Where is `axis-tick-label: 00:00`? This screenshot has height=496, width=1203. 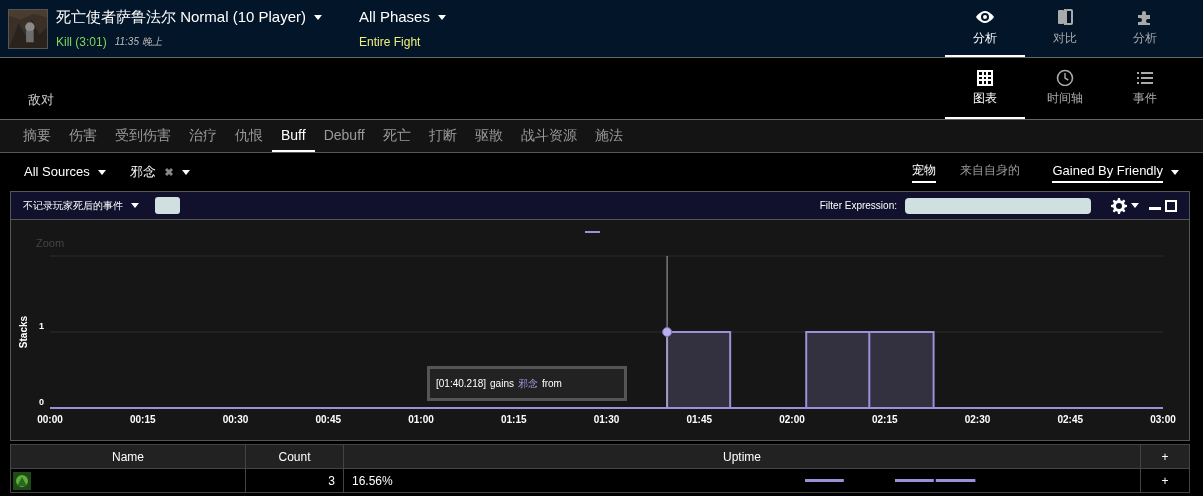
axis-tick-label: 00:00 is located at coordinates (50, 419).